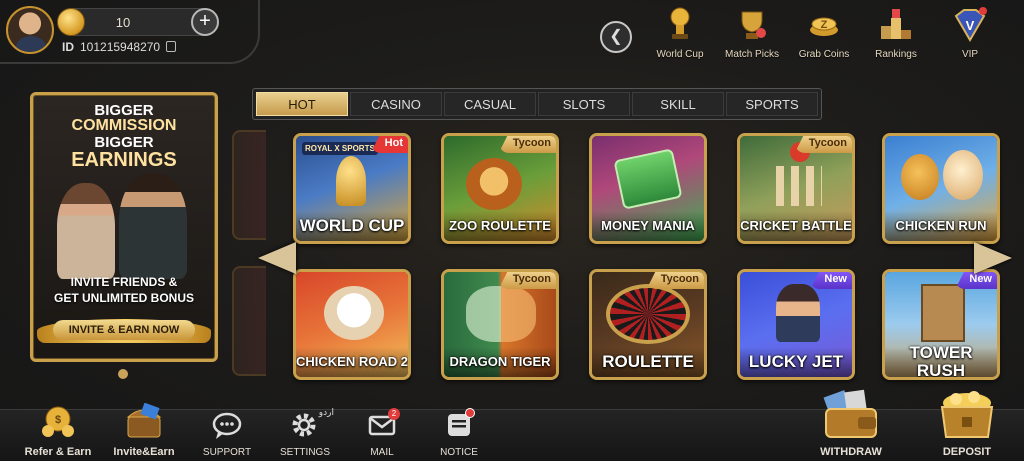 The height and width of the screenshot is (461, 1024). I want to click on balance-amount: 10, so click(123, 22).